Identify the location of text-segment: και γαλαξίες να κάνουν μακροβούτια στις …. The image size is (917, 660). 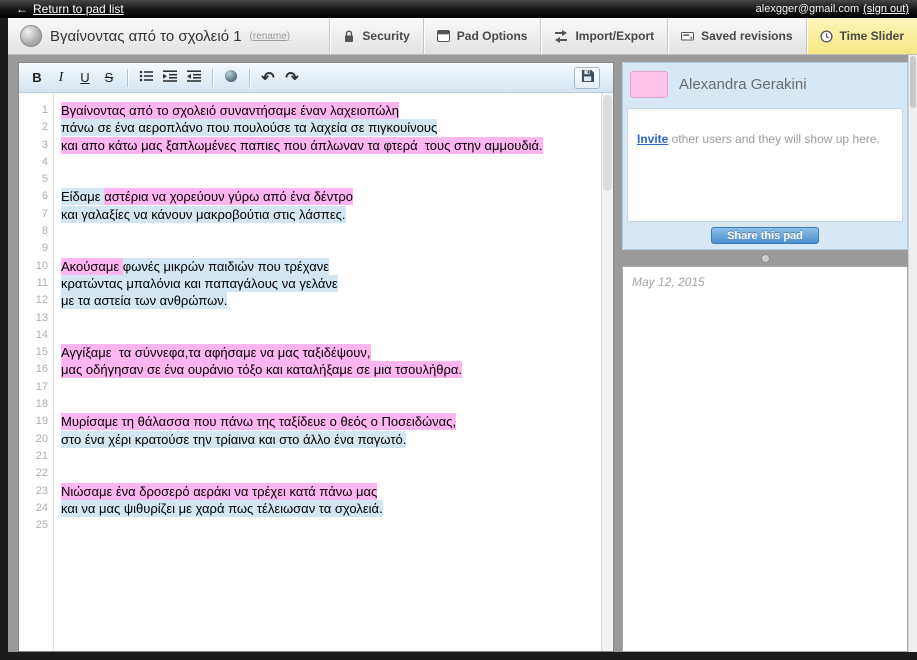
(203, 214).